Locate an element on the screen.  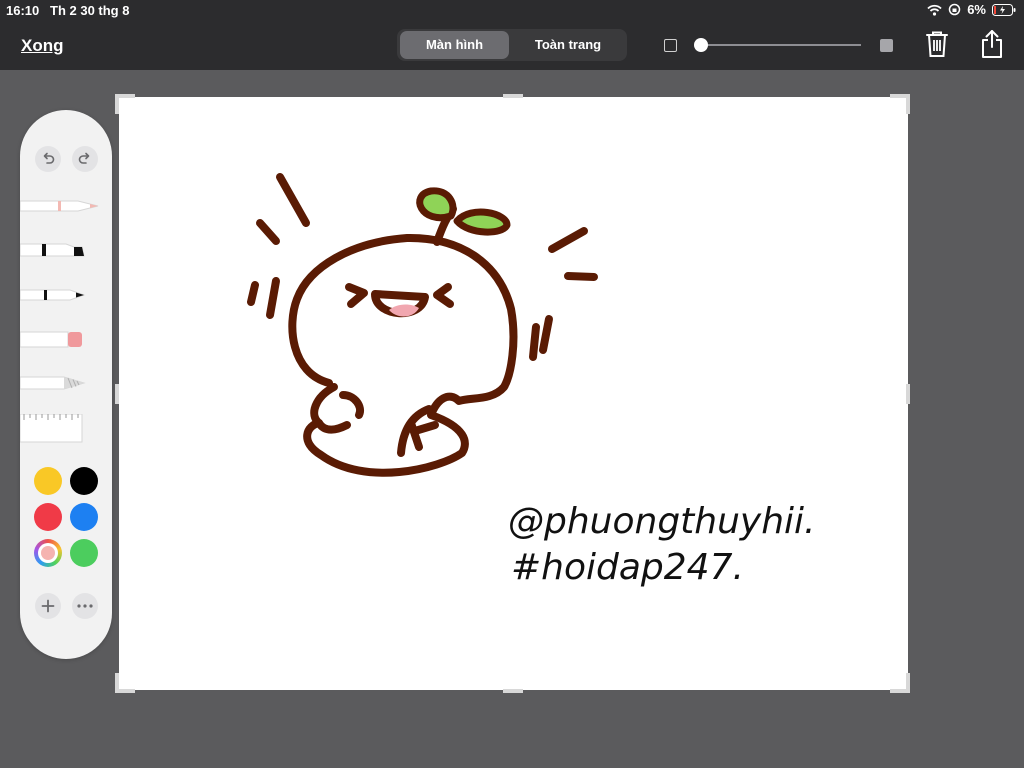
status-bar: 16:10 Th 2 30 thg 8 6% is located at coordinates (512, 10).